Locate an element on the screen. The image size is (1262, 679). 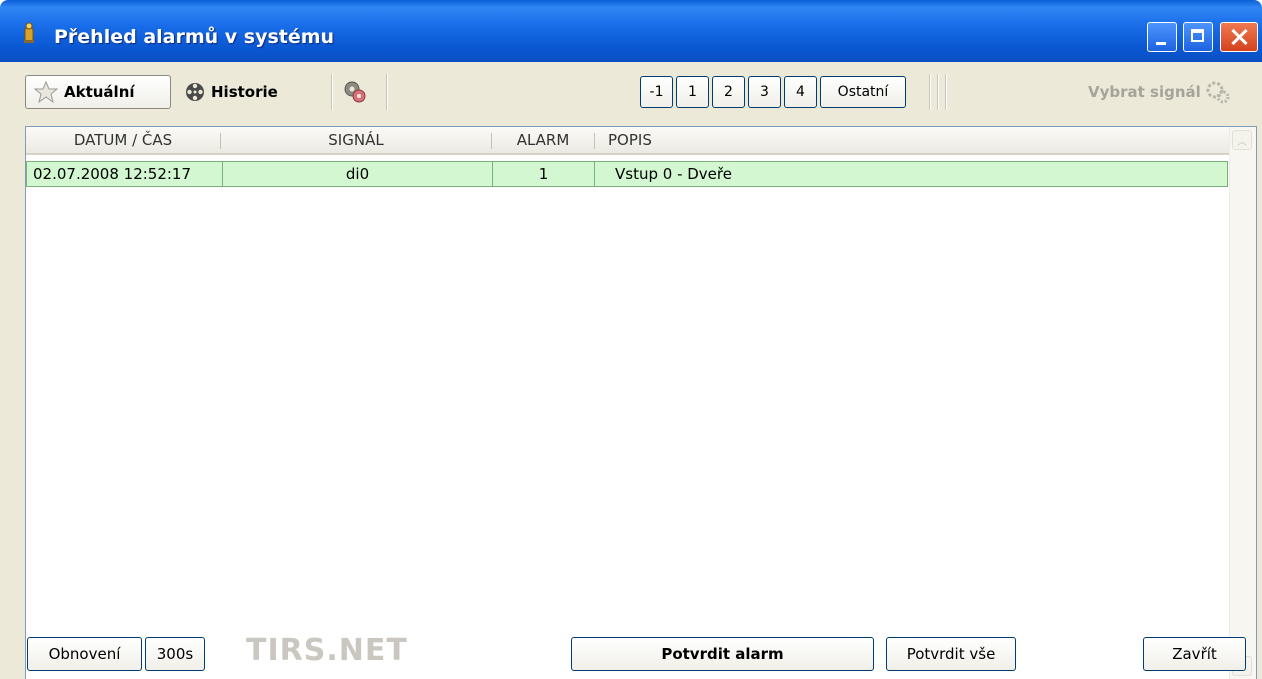
tab-current-label: Aktuální is located at coordinates (99, 92).